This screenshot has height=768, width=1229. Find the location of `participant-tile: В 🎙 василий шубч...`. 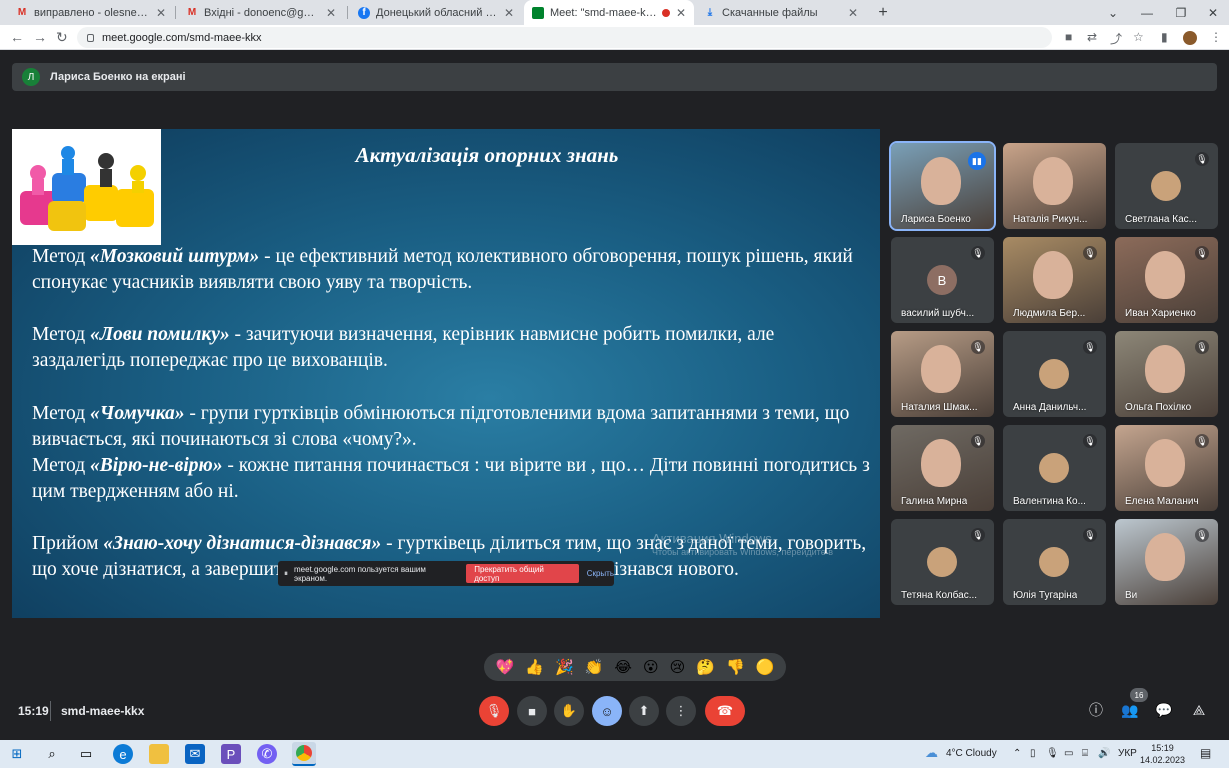

participant-tile: В 🎙 василий шубч... is located at coordinates (942, 280).